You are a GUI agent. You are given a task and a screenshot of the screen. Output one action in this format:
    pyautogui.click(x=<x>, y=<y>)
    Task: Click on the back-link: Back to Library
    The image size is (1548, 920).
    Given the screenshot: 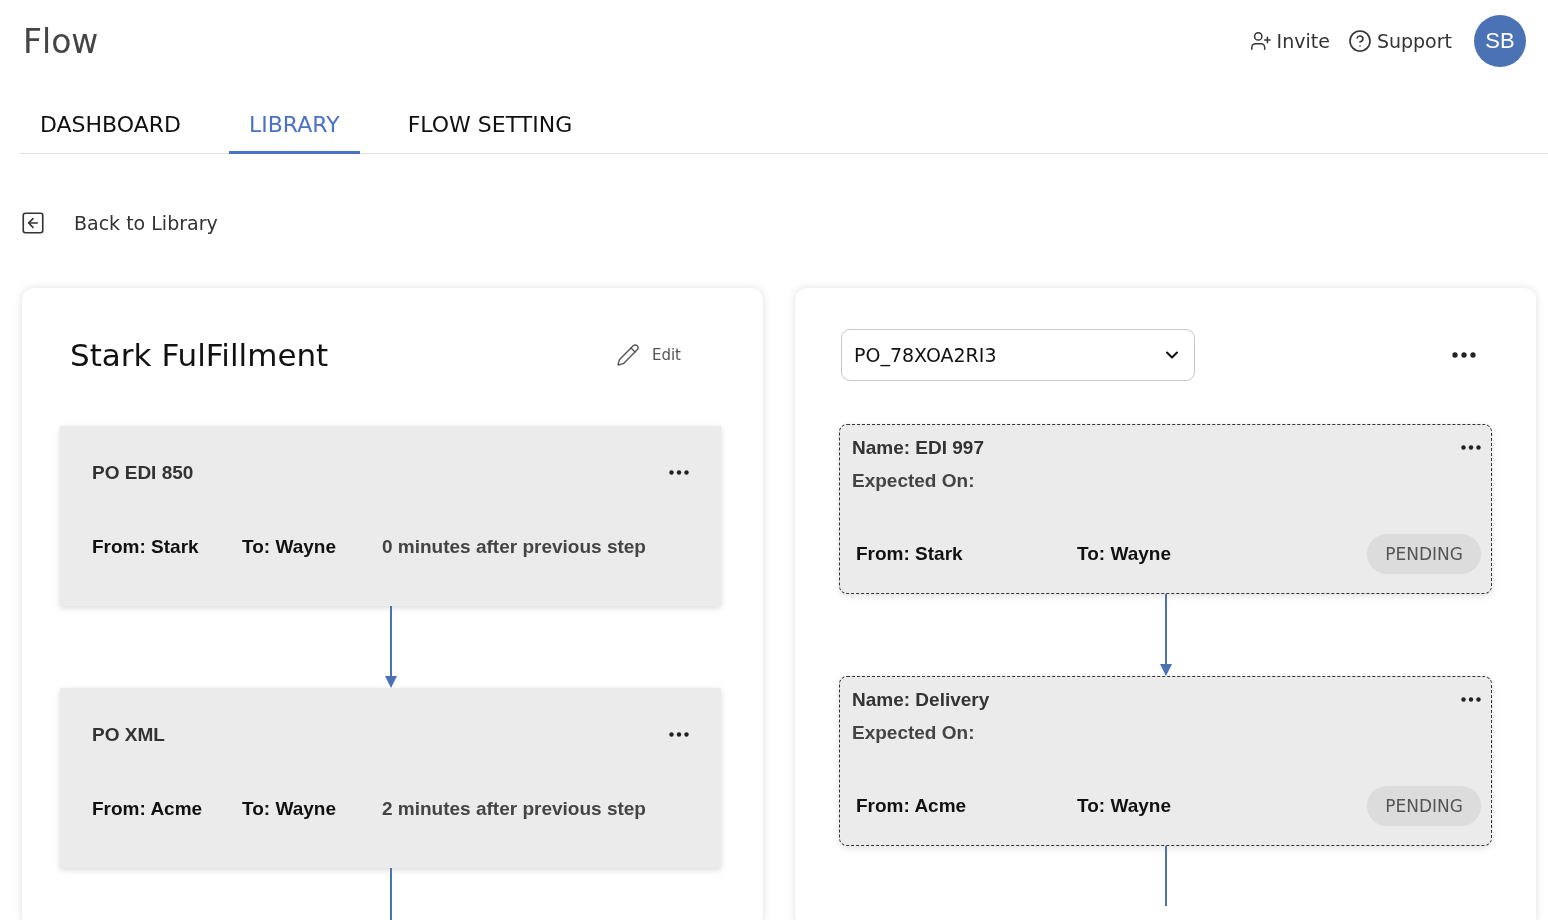 What is the action you would take?
    pyautogui.click(x=784, y=222)
    